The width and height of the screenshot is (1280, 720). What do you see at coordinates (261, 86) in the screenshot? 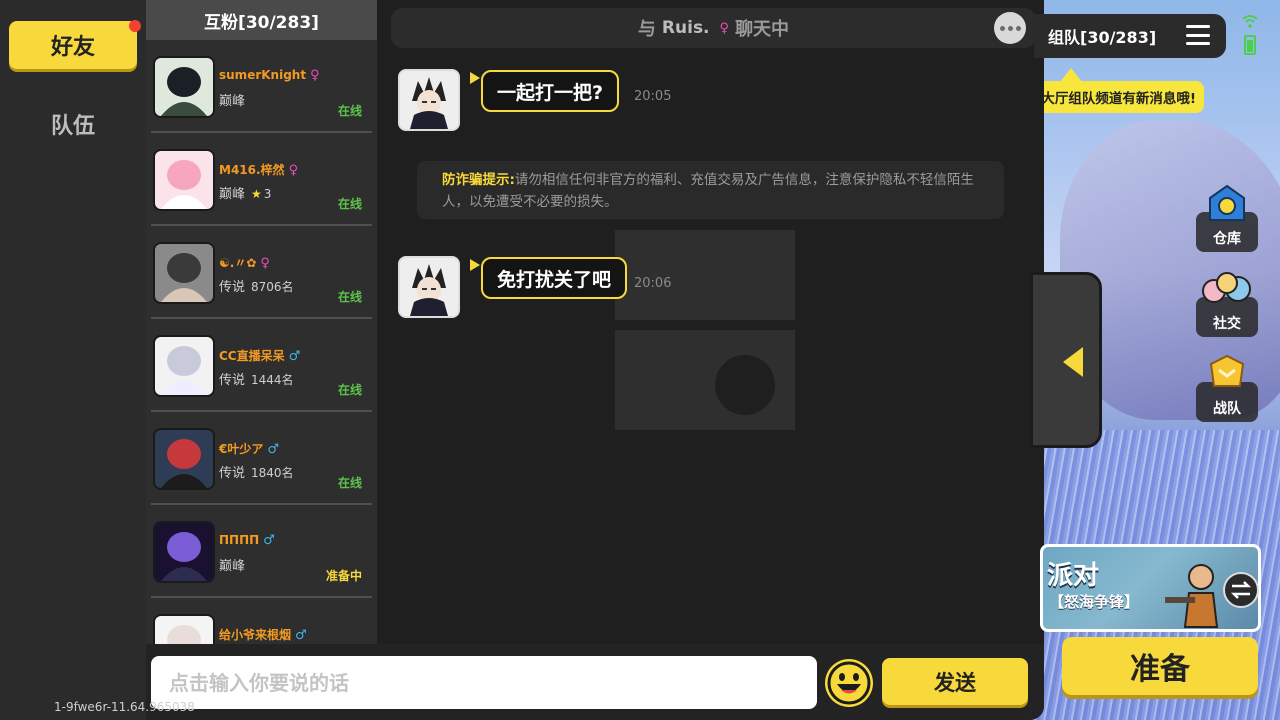
I see `friend-row: sumerKnight ♀ 巅峰在线` at bounding box center [261, 86].